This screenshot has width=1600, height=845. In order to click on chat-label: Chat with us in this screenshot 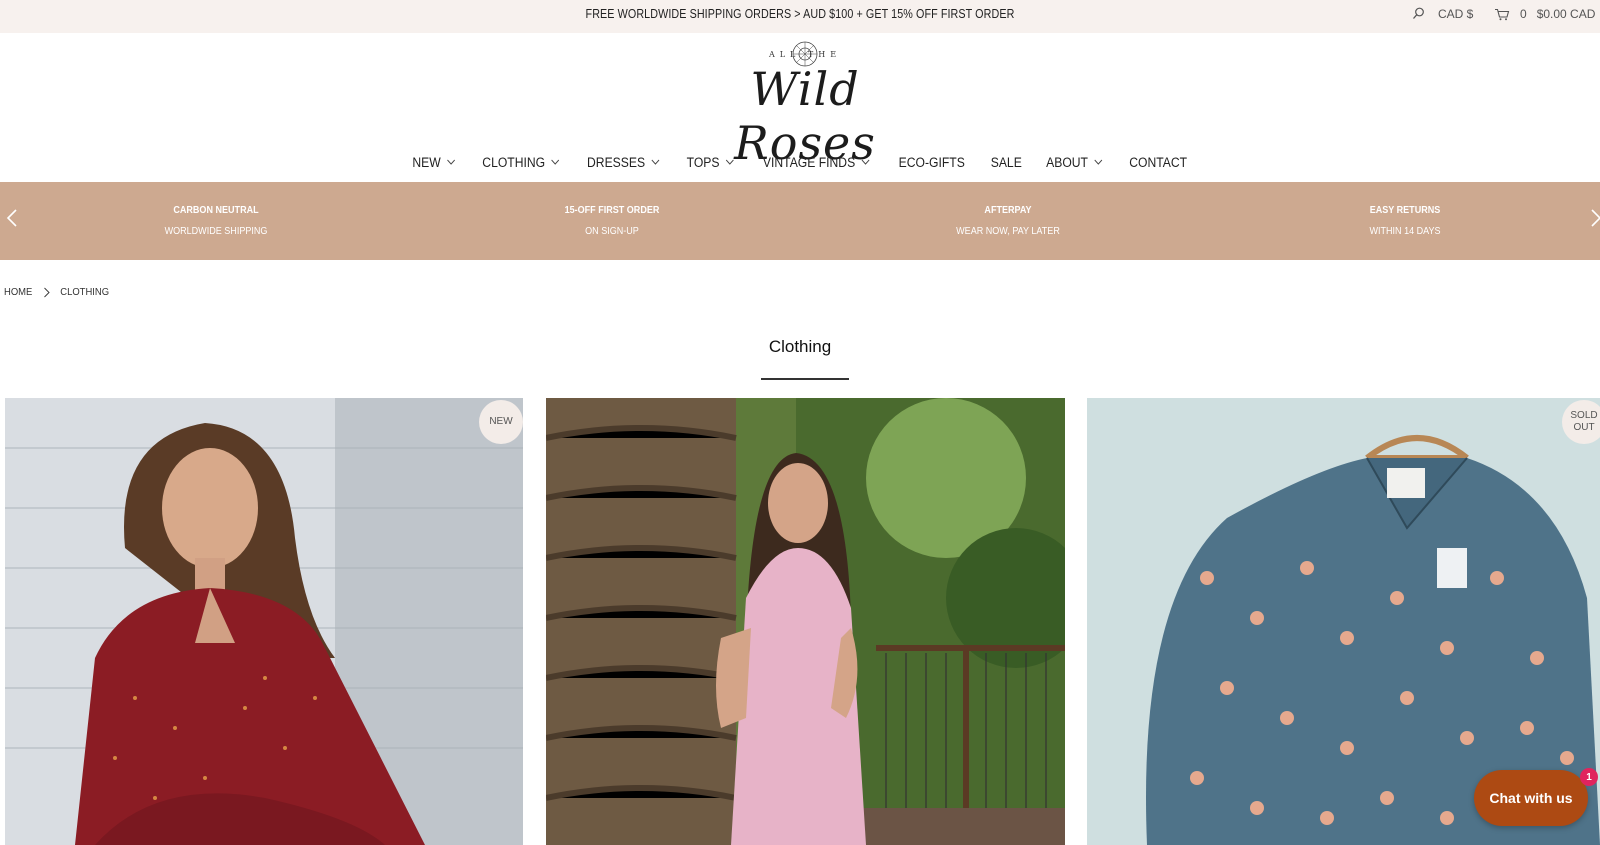, I will do `click(1531, 798)`.